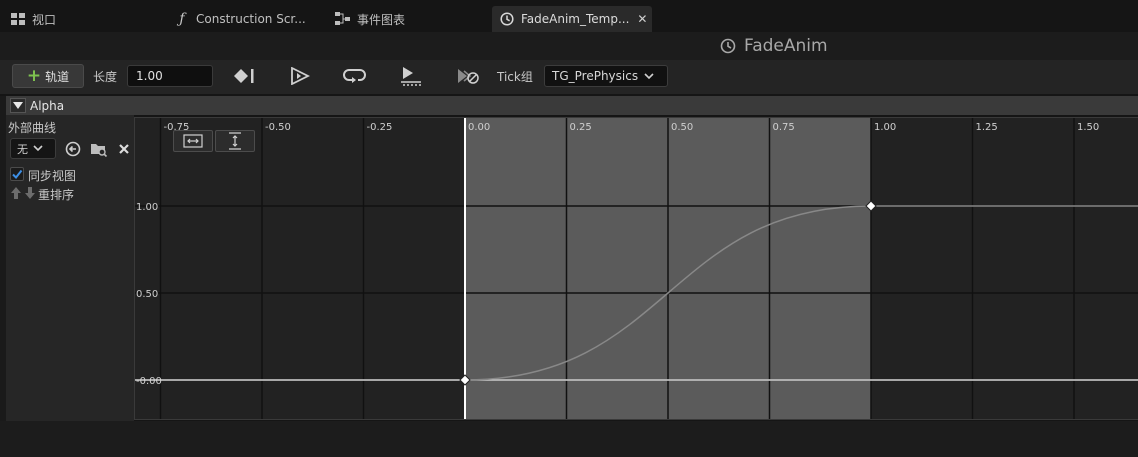 The image size is (1138, 457). Describe the element at coordinates (47, 105) in the screenshot. I see `track-name: Alpha` at that location.